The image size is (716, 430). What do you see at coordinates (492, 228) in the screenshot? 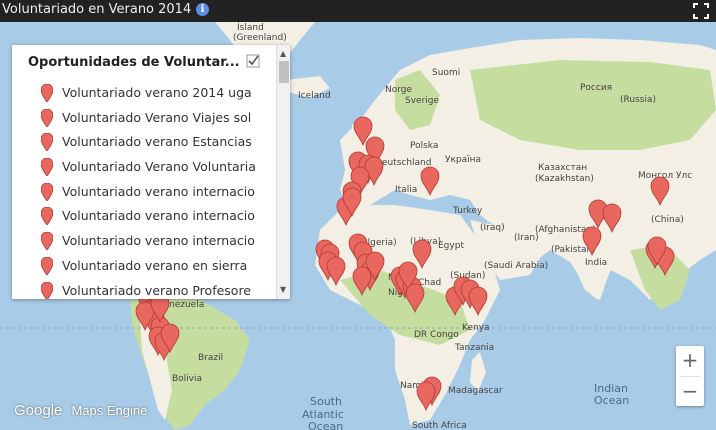
I see `label-iraq: (Iraq)` at bounding box center [492, 228].